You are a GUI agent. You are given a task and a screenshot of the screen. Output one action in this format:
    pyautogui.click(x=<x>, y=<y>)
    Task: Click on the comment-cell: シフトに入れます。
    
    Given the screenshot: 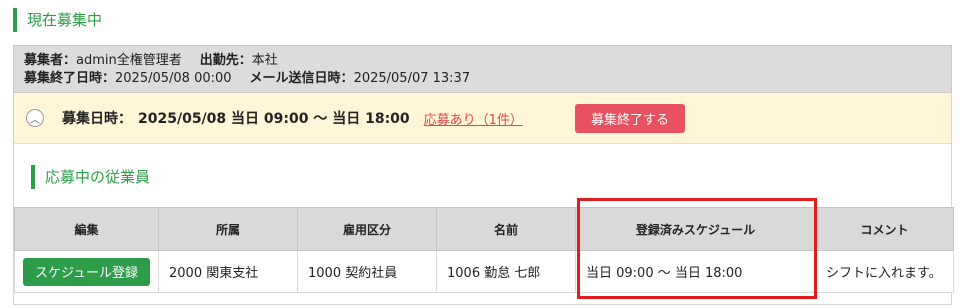 What is the action you would take?
    pyautogui.click(x=884, y=271)
    